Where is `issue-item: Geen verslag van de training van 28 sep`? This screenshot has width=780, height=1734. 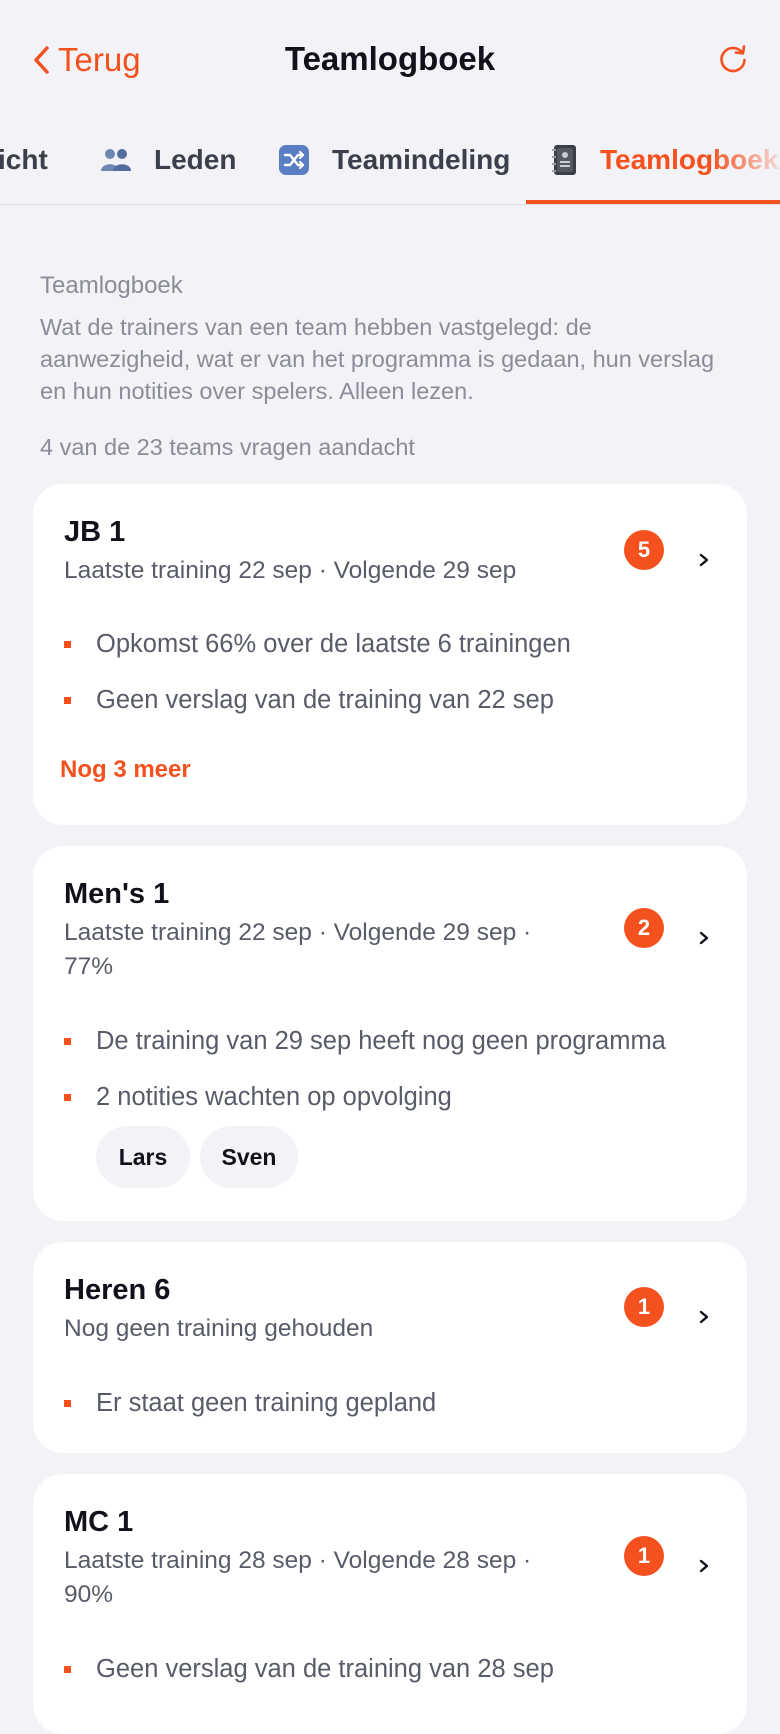
issue-item: Geen verslag van de training van 28 sep is located at coordinates (309, 1669).